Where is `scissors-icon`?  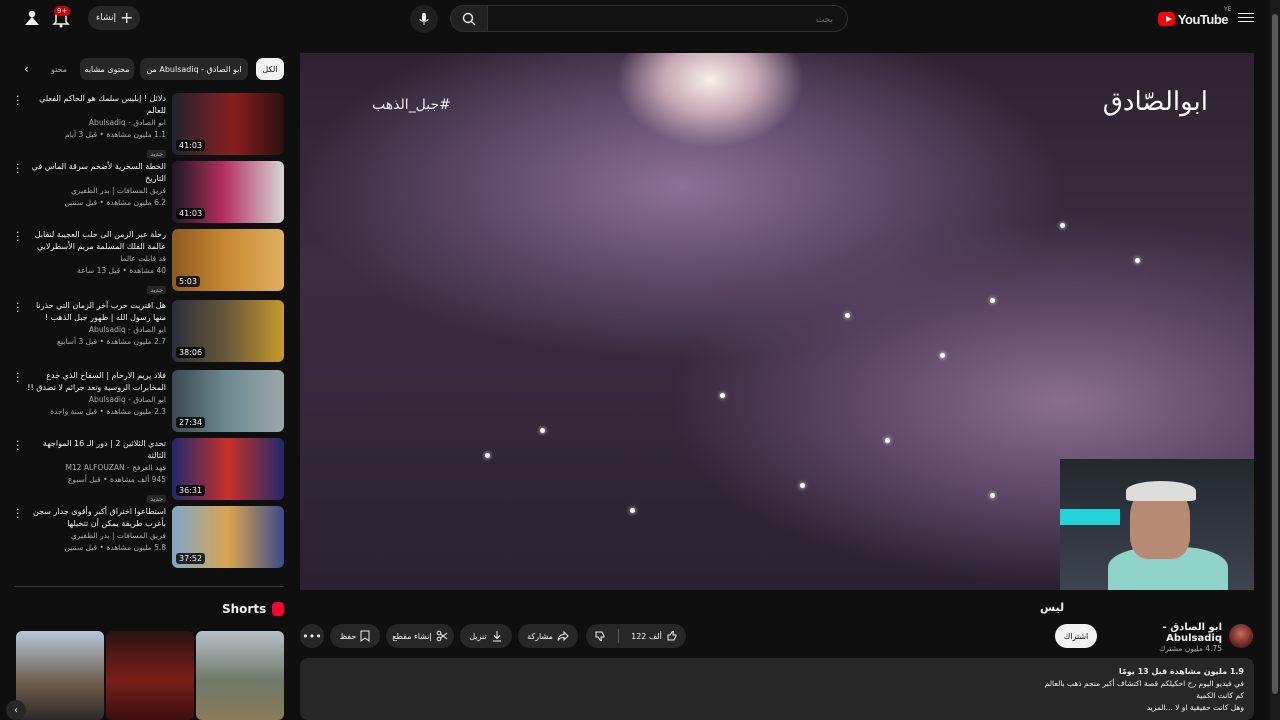 scissors-icon is located at coordinates (442, 636).